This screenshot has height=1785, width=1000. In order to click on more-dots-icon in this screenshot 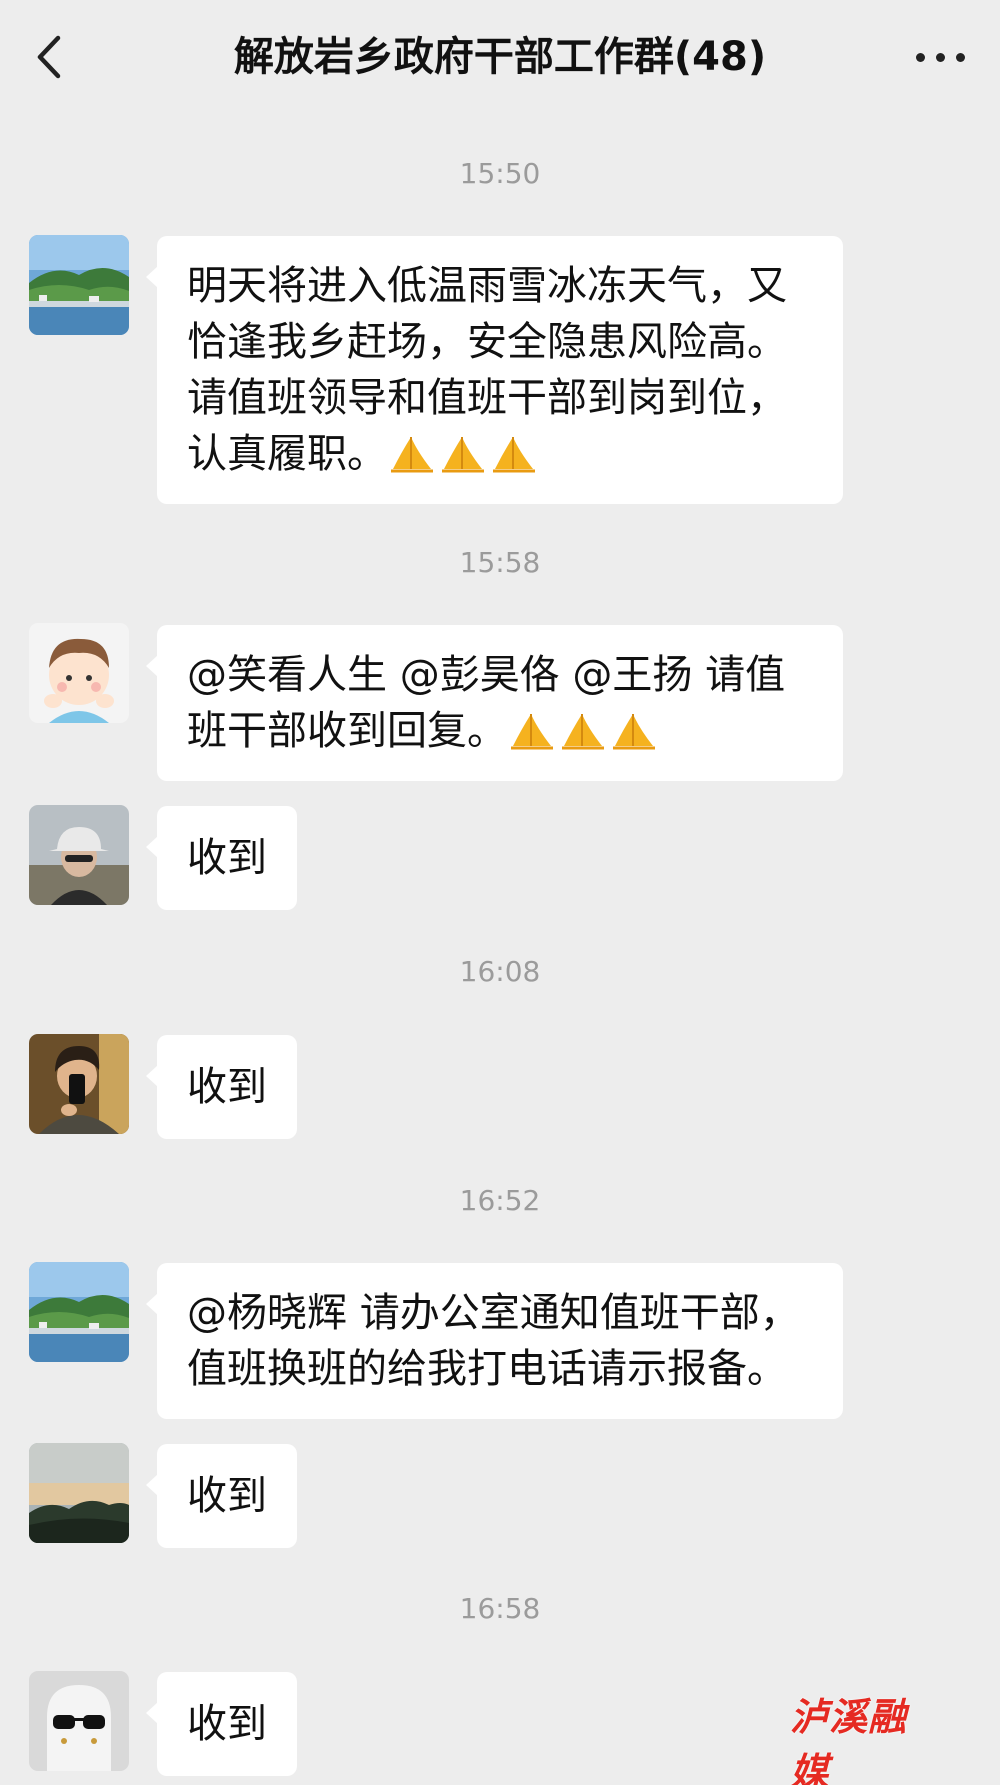, I will do `click(941, 57)`.